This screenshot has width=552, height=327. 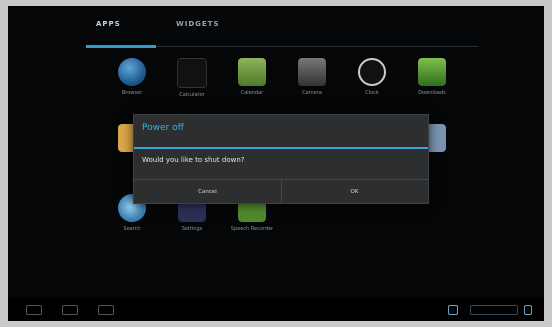 What do you see at coordinates (453, 310) in the screenshot?
I see `wifi-icon` at bounding box center [453, 310].